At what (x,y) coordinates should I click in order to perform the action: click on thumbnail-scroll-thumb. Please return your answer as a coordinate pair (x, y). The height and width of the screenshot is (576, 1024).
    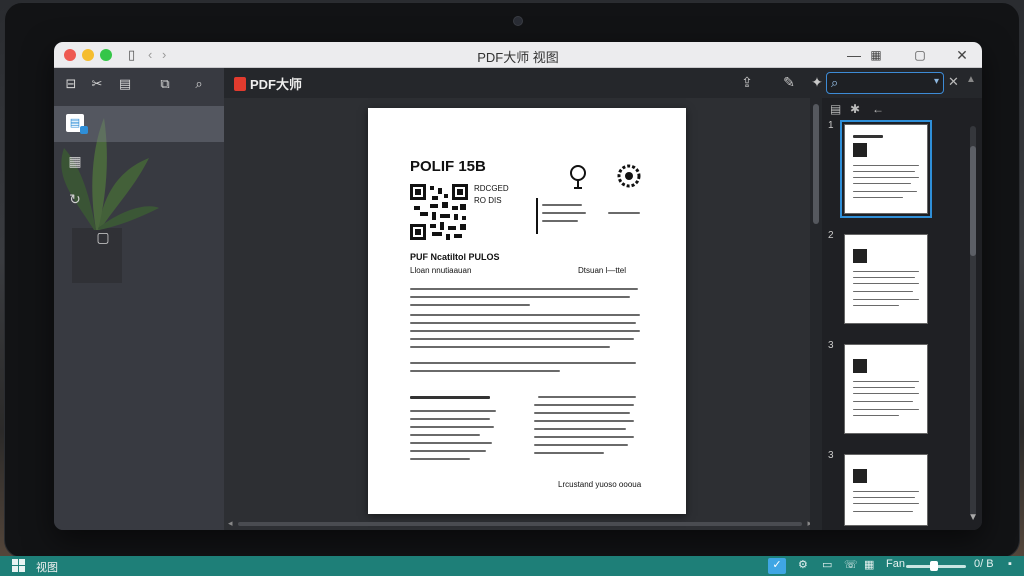
    Looking at the image, I should click on (973, 201).